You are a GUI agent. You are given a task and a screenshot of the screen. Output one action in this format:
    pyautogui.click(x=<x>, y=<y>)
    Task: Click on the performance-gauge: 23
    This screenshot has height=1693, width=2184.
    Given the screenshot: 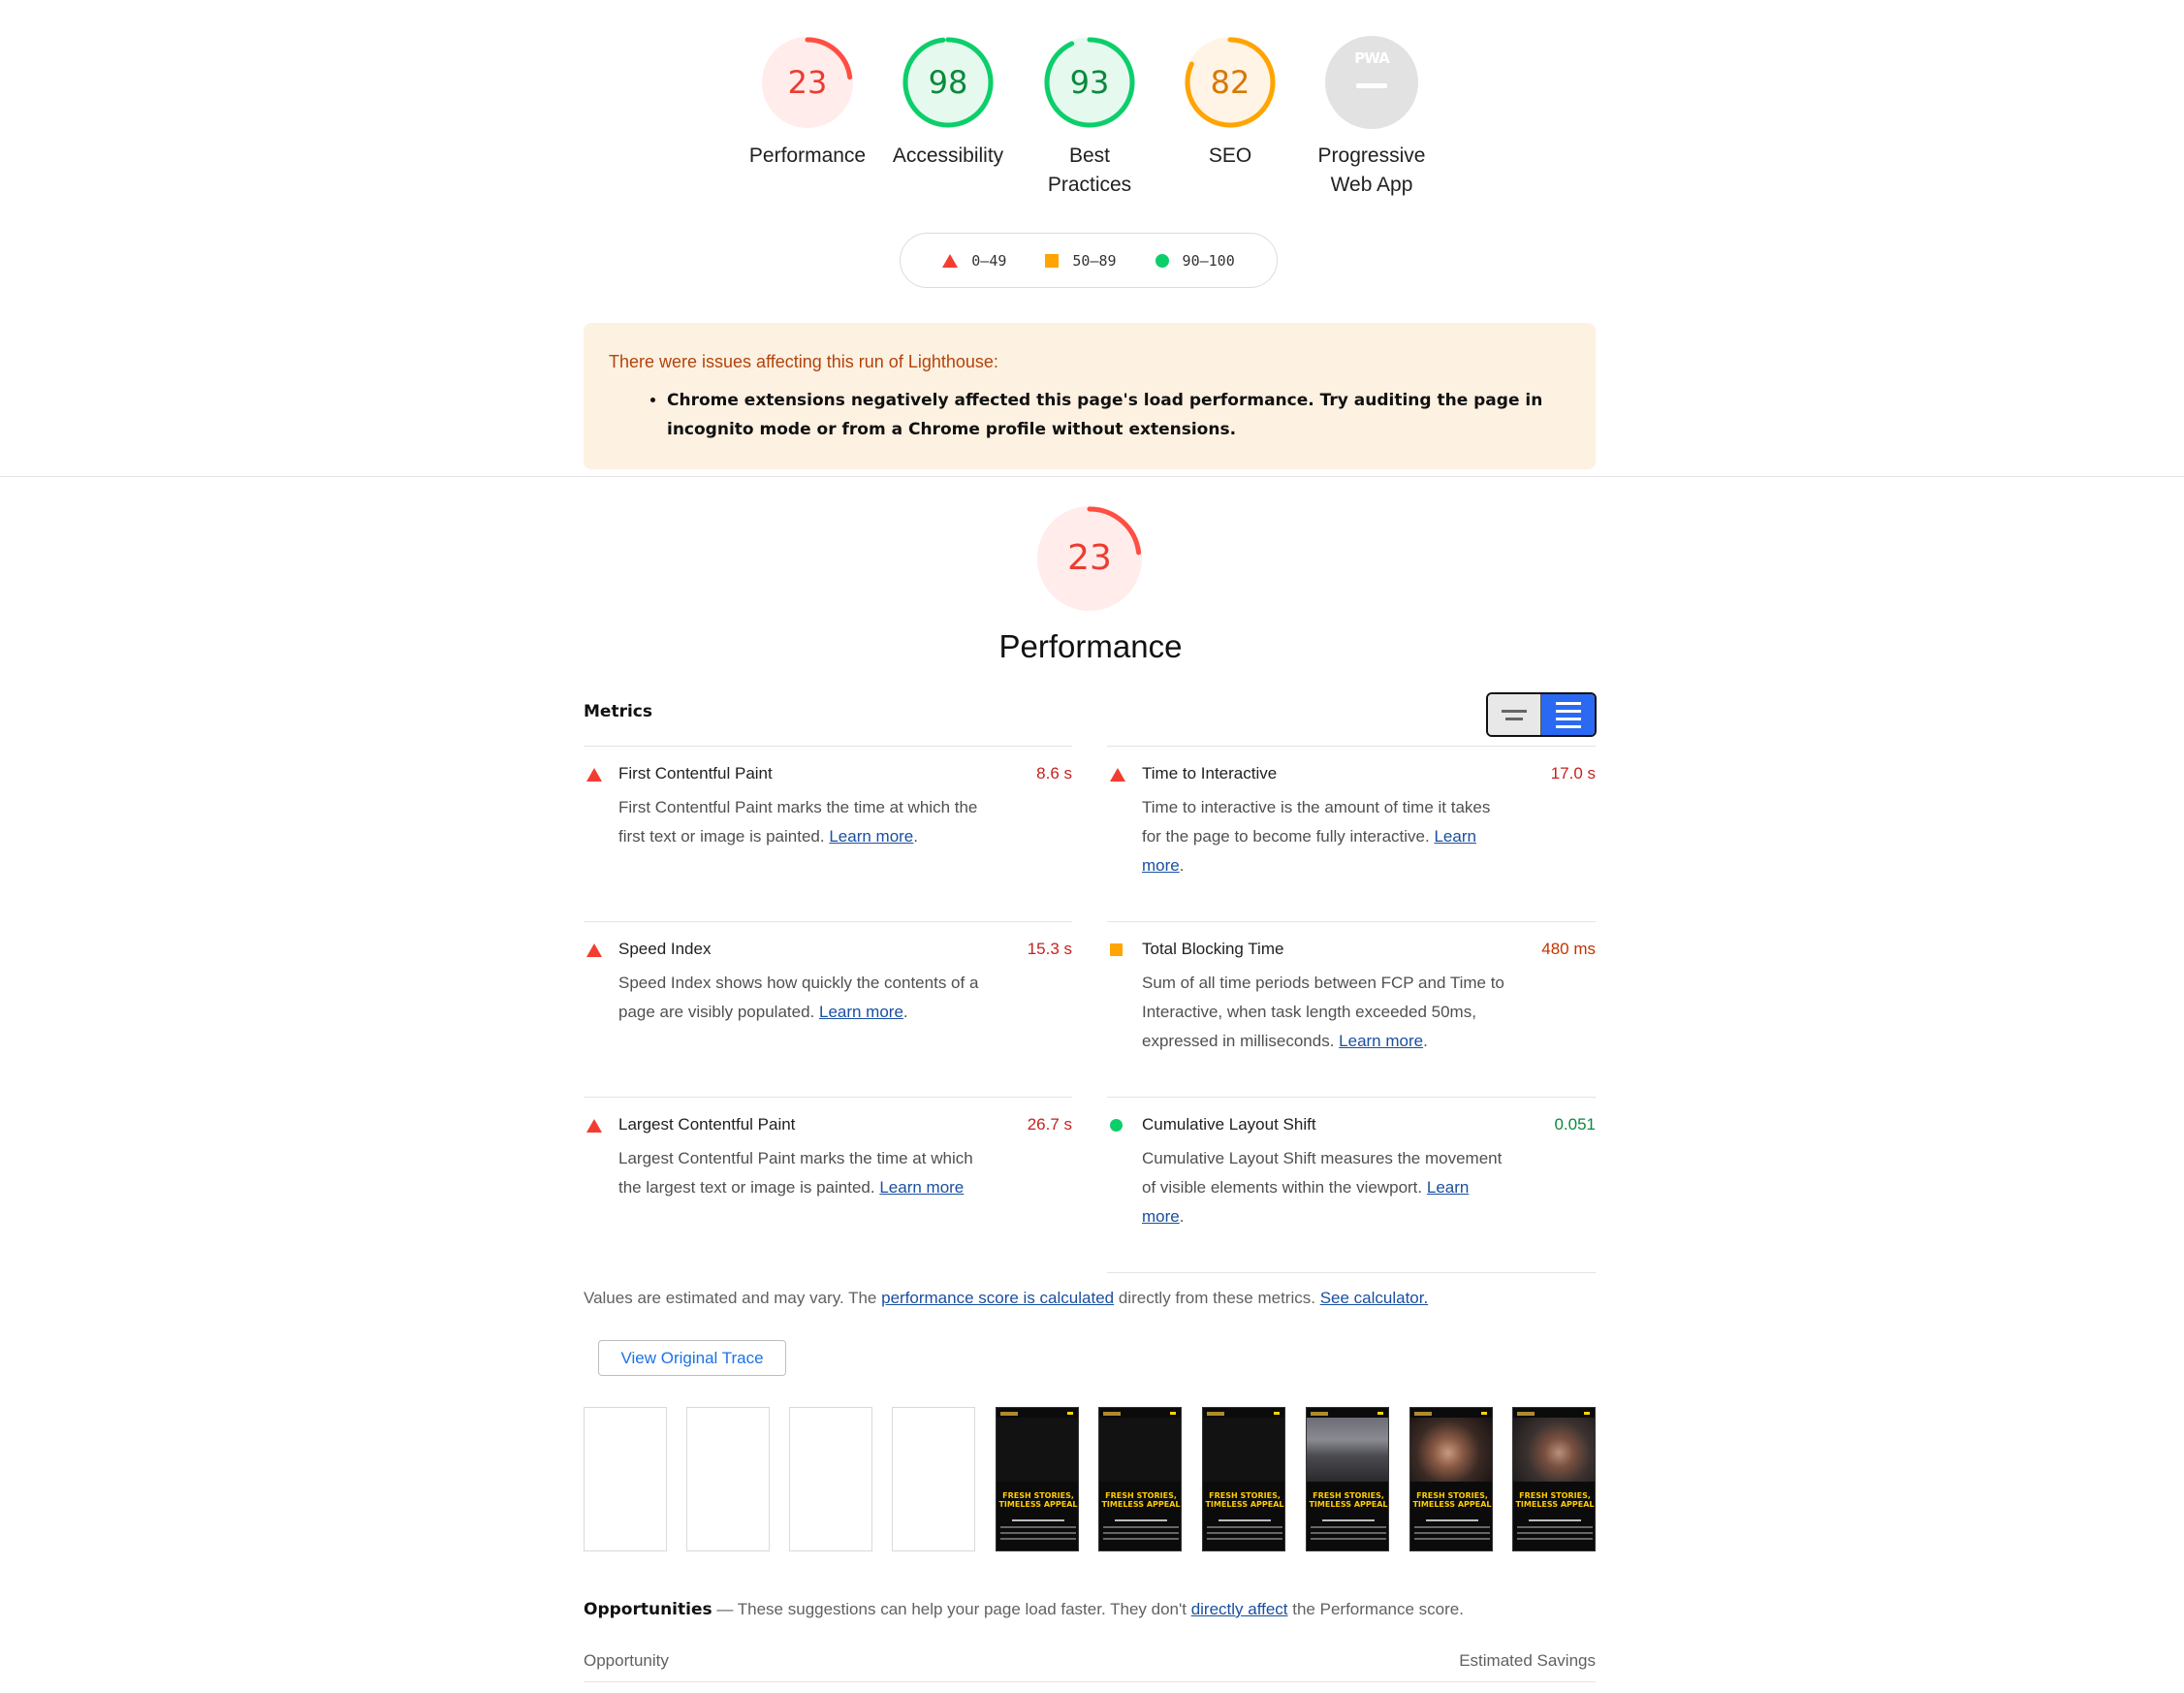 What is the action you would take?
    pyautogui.click(x=1089, y=559)
    